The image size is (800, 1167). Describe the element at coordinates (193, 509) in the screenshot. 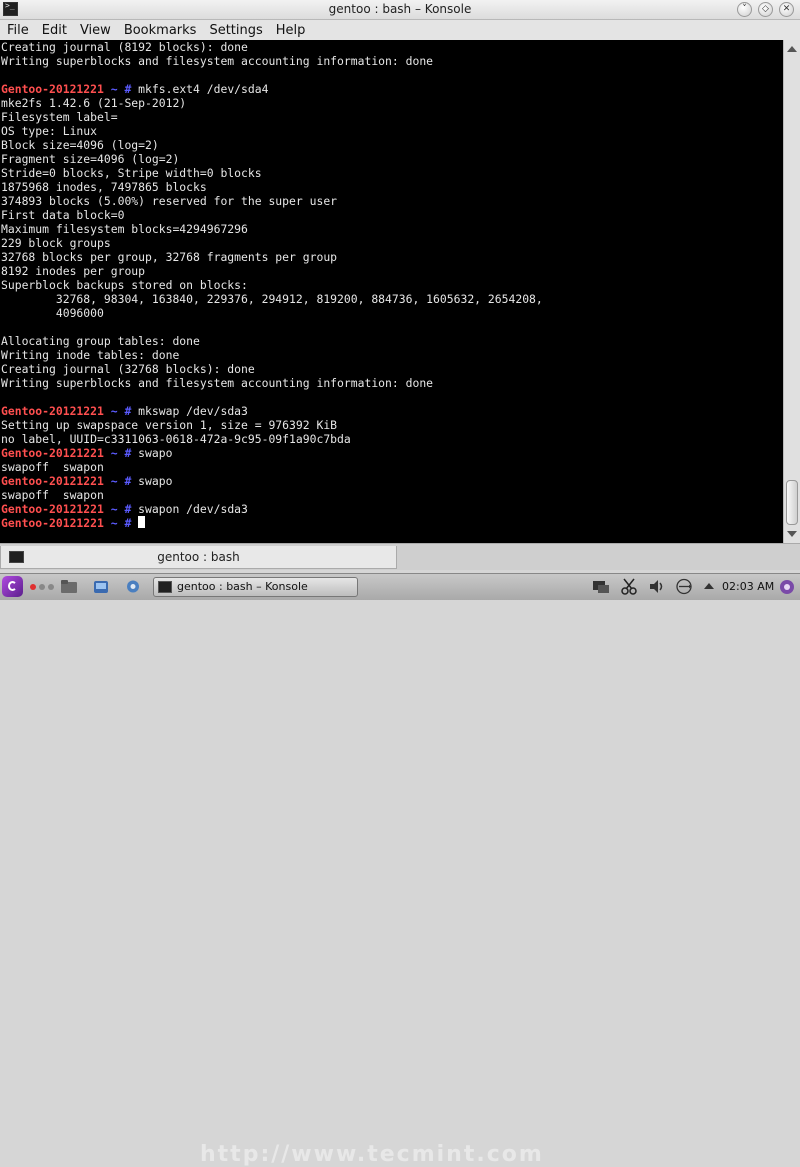

I see `command-text: swapon /dev/sda3` at that location.